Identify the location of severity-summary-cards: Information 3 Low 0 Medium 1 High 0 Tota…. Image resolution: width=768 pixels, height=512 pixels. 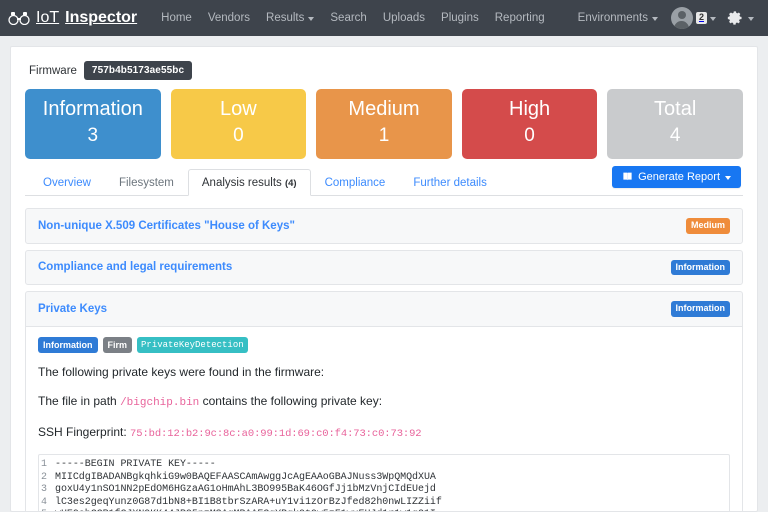
(384, 124).